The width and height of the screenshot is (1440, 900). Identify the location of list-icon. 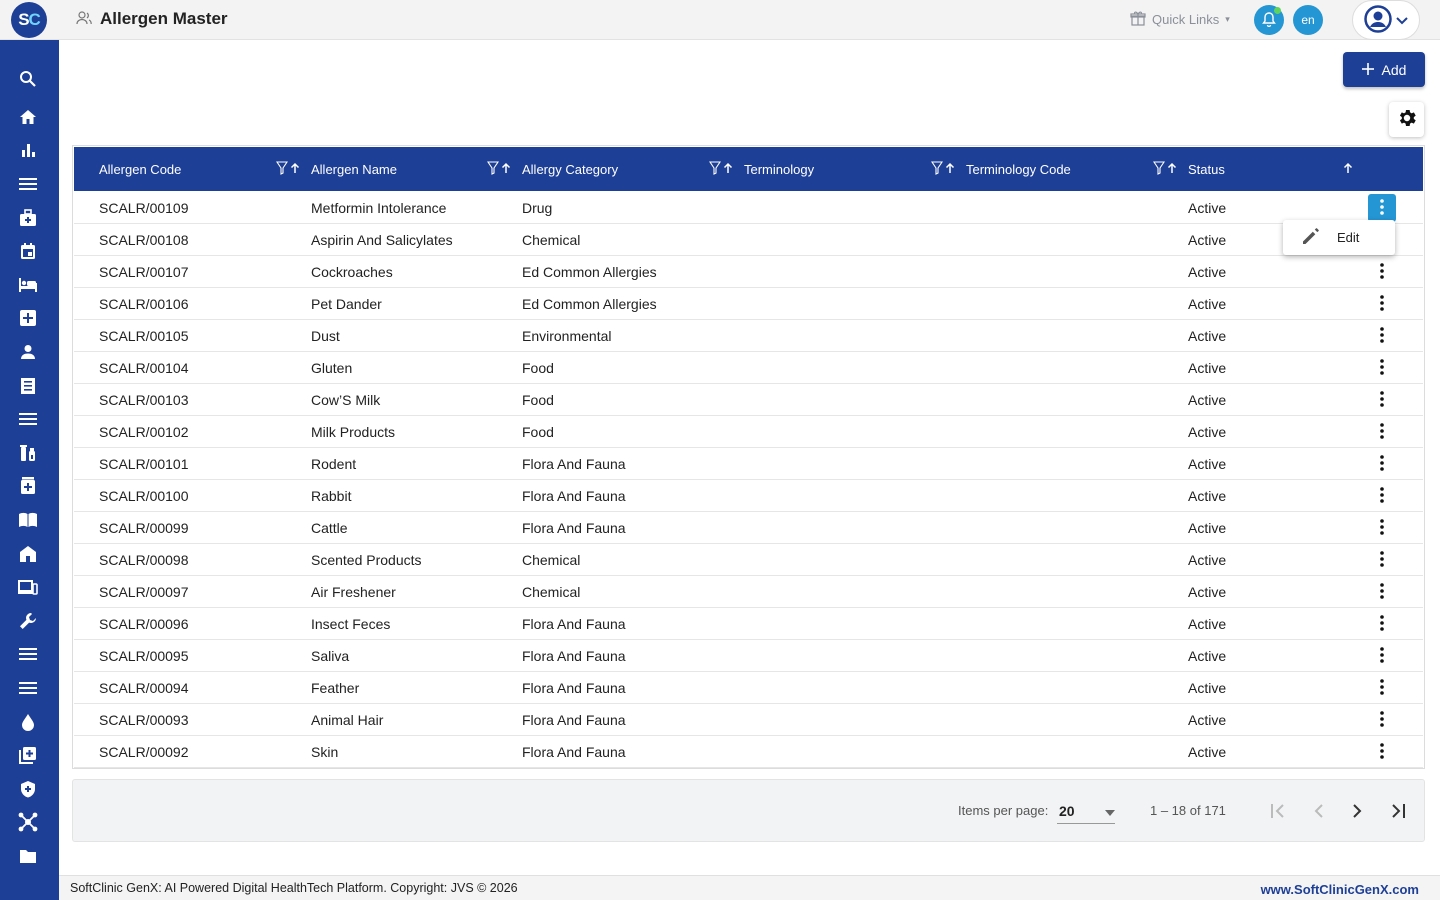
(28, 419).